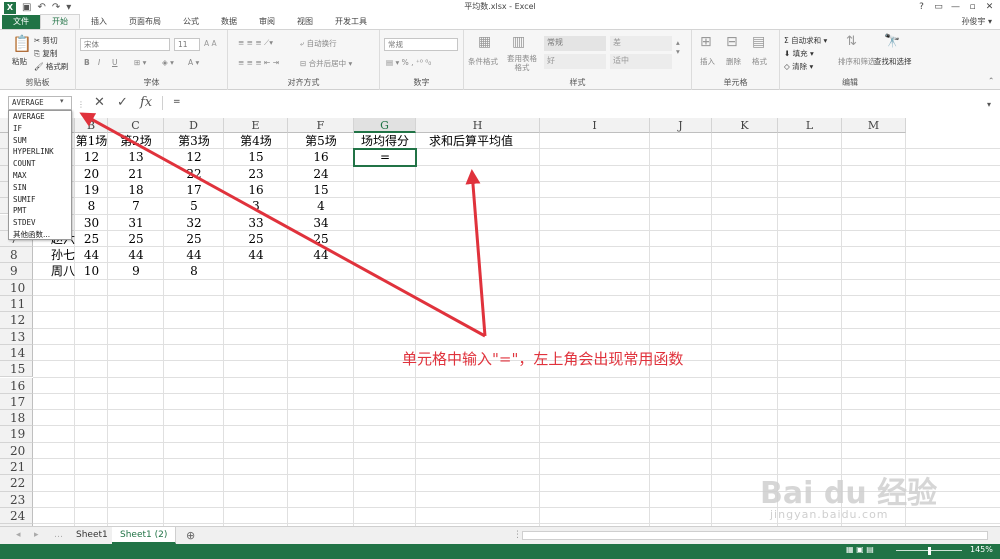 This screenshot has height=559, width=1000. I want to click on cell-e2: 15, so click(256, 157).